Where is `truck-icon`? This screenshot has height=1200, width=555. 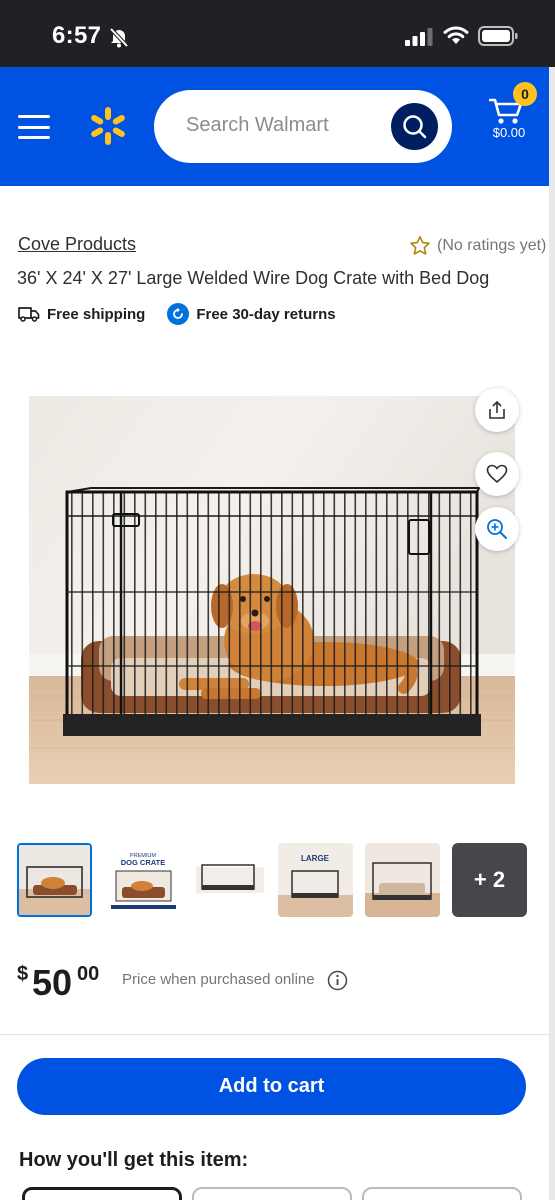
truck-icon is located at coordinates (29, 314).